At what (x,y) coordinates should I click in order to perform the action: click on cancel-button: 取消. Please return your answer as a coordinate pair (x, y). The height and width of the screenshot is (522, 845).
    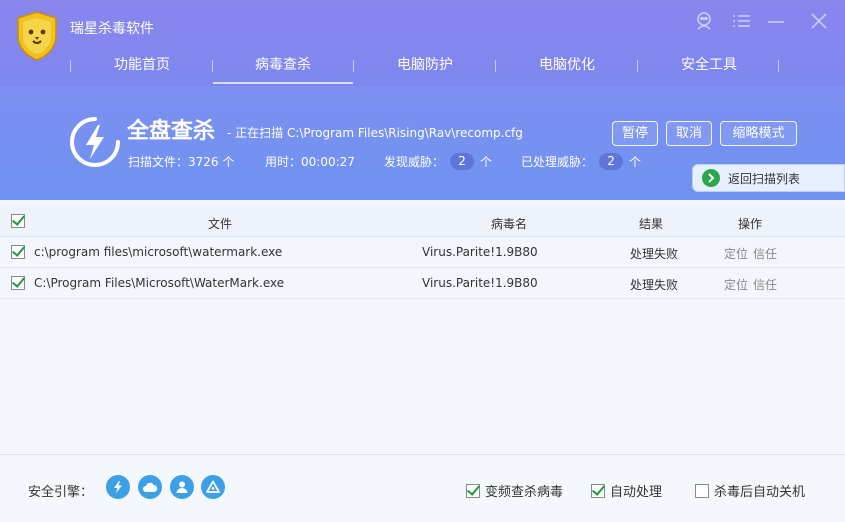
    Looking at the image, I should click on (689, 133).